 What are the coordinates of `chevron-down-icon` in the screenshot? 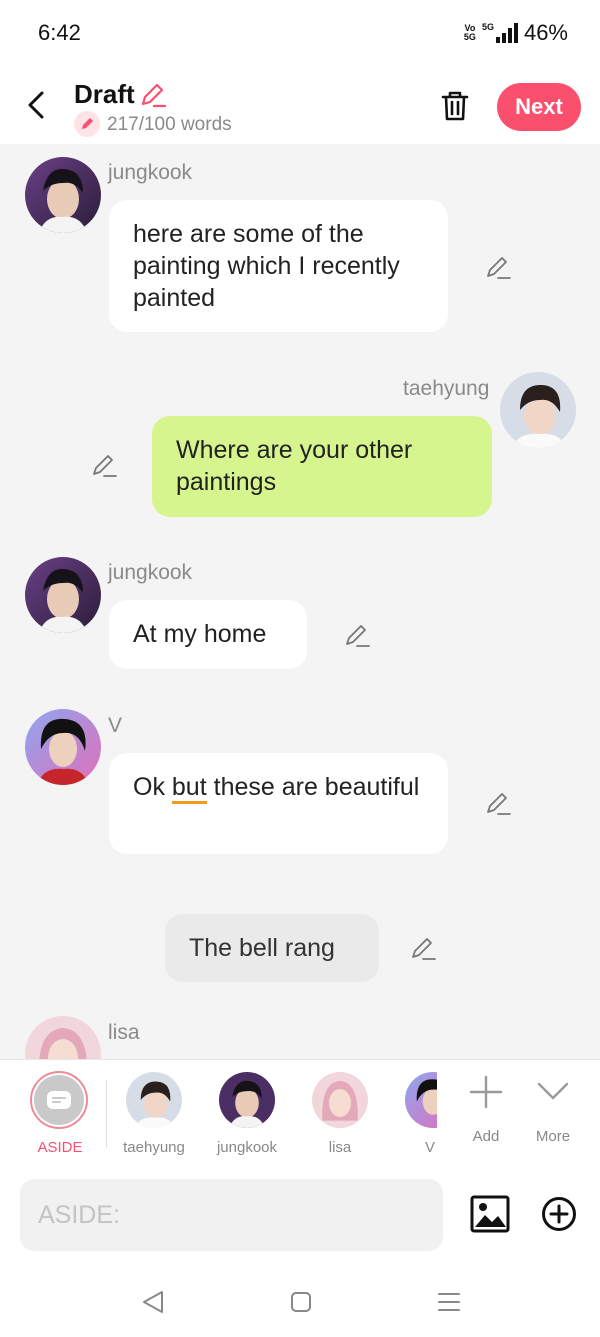 It's located at (553, 1091).